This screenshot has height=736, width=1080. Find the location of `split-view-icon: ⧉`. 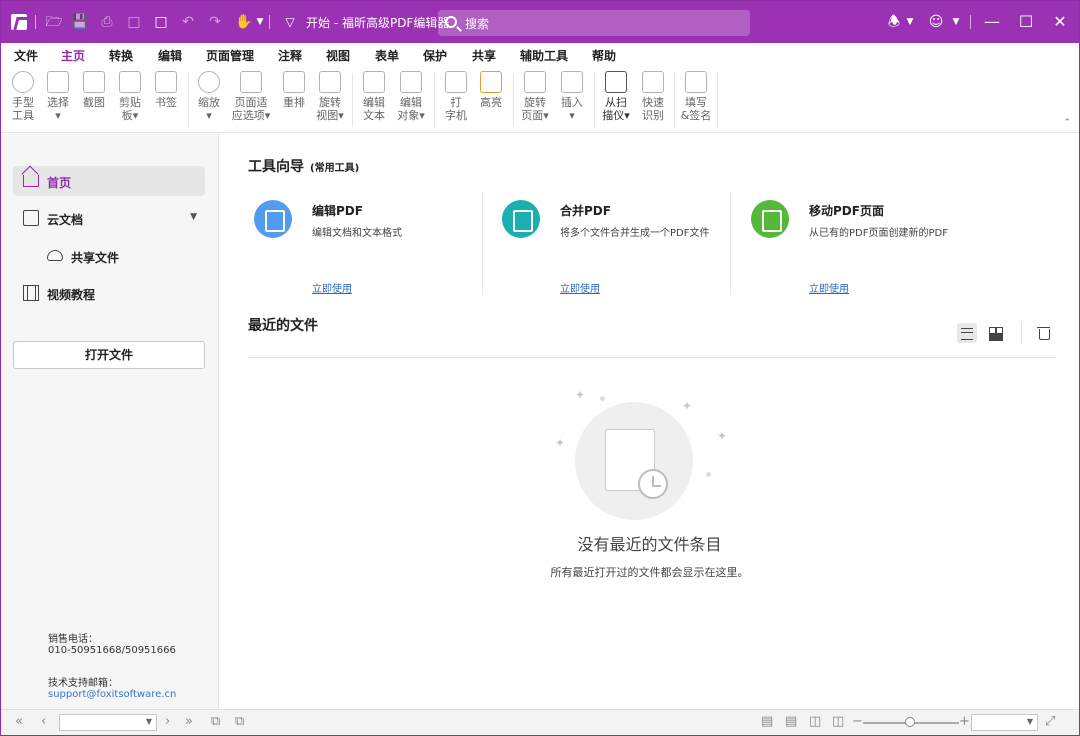

split-view-icon: ⧉ is located at coordinates (239, 722).